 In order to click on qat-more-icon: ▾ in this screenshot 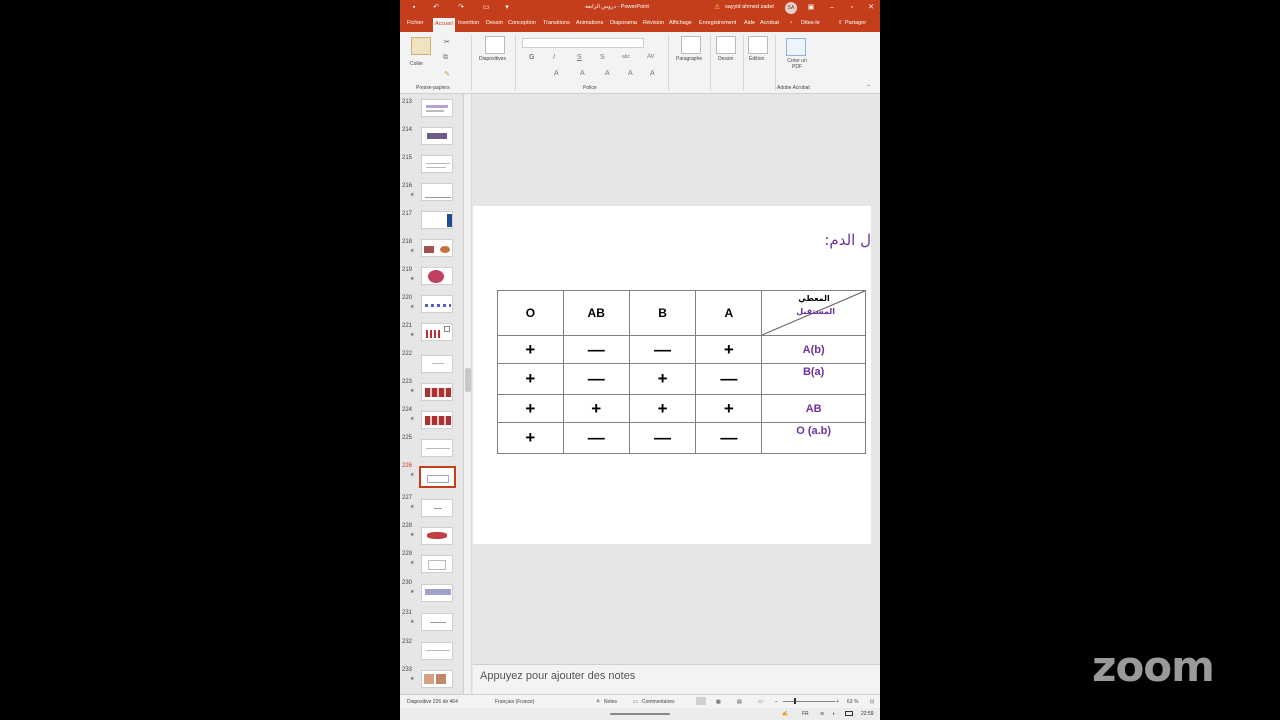, I will do `click(507, 8)`.